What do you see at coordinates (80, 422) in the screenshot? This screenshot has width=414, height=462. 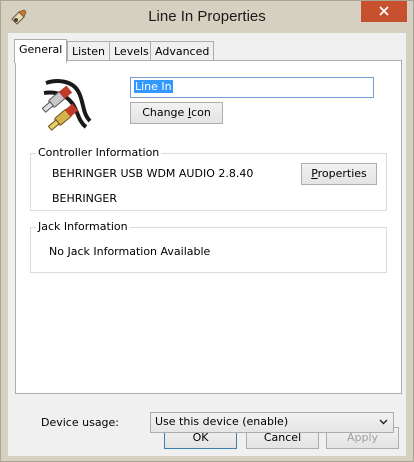 I see `device-usage-label: Device usage:` at bounding box center [80, 422].